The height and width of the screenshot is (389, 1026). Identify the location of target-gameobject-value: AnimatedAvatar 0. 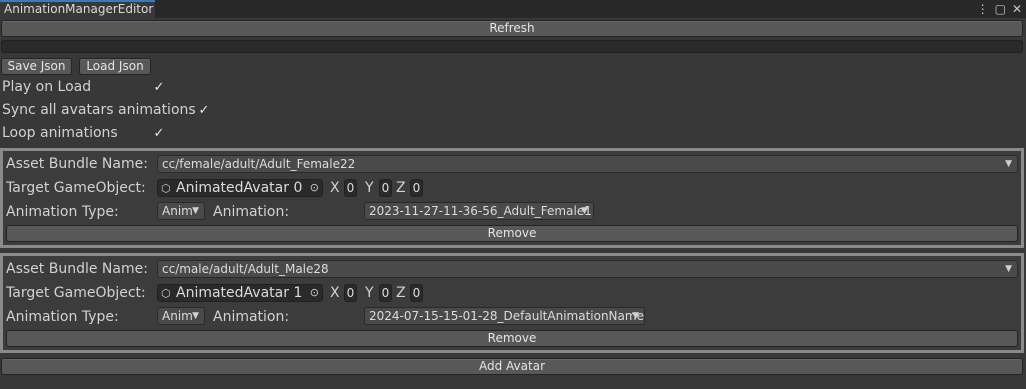
(239, 188).